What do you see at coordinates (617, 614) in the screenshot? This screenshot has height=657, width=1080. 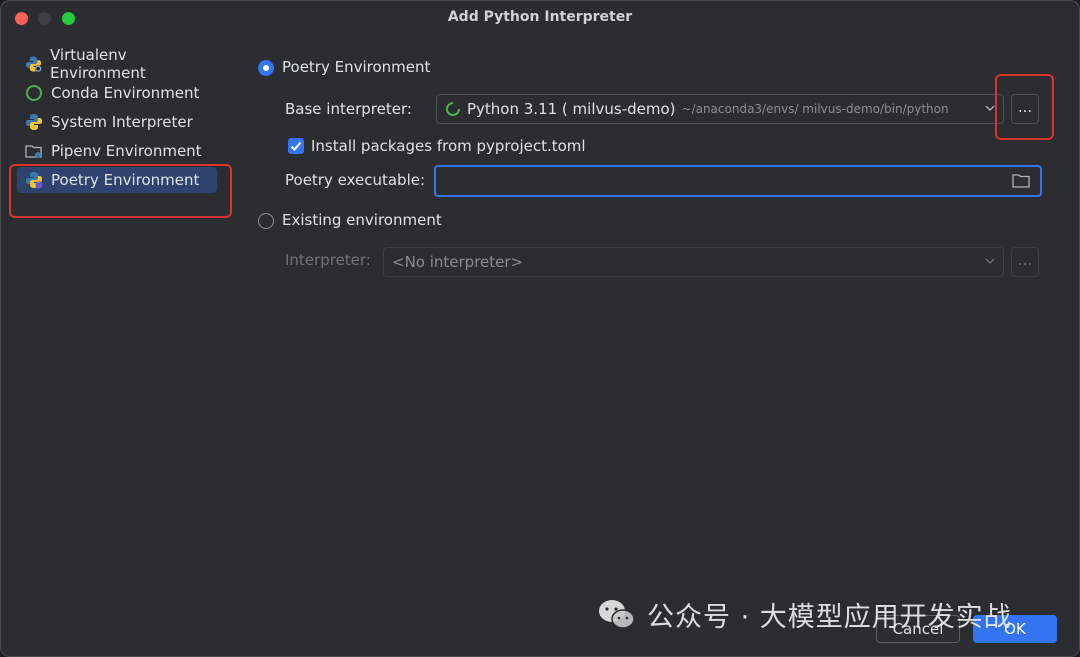 I see `wechat-icon` at bounding box center [617, 614].